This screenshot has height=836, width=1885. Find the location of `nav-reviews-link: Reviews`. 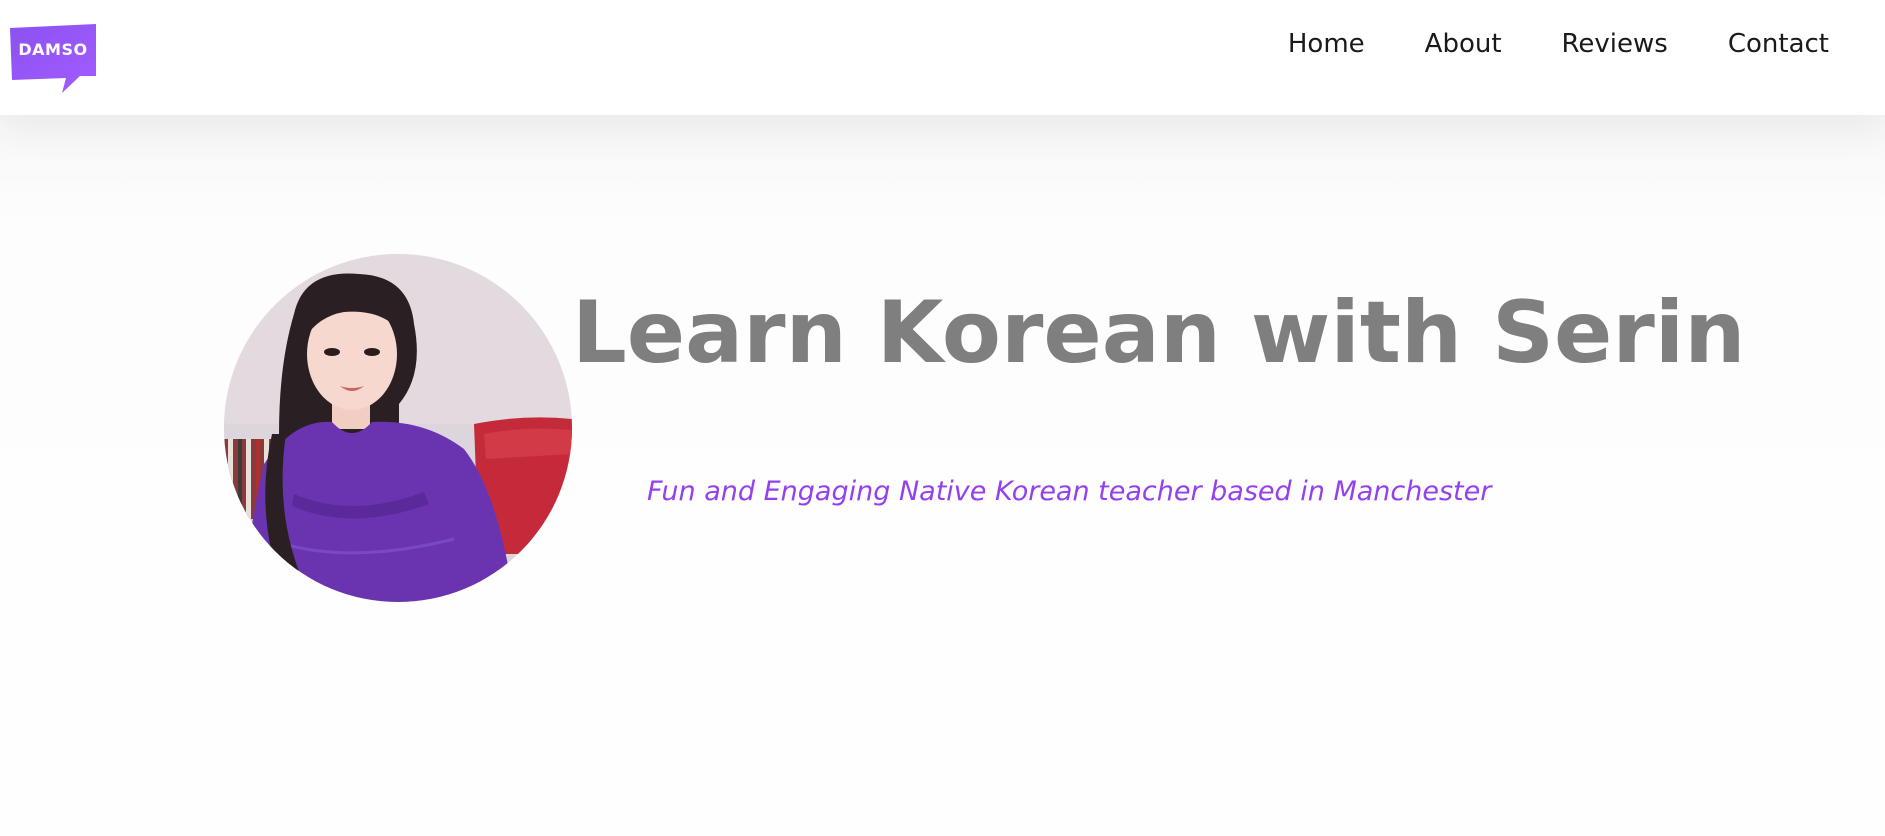

nav-reviews-link: Reviews is located at coordinates (1615, 44).